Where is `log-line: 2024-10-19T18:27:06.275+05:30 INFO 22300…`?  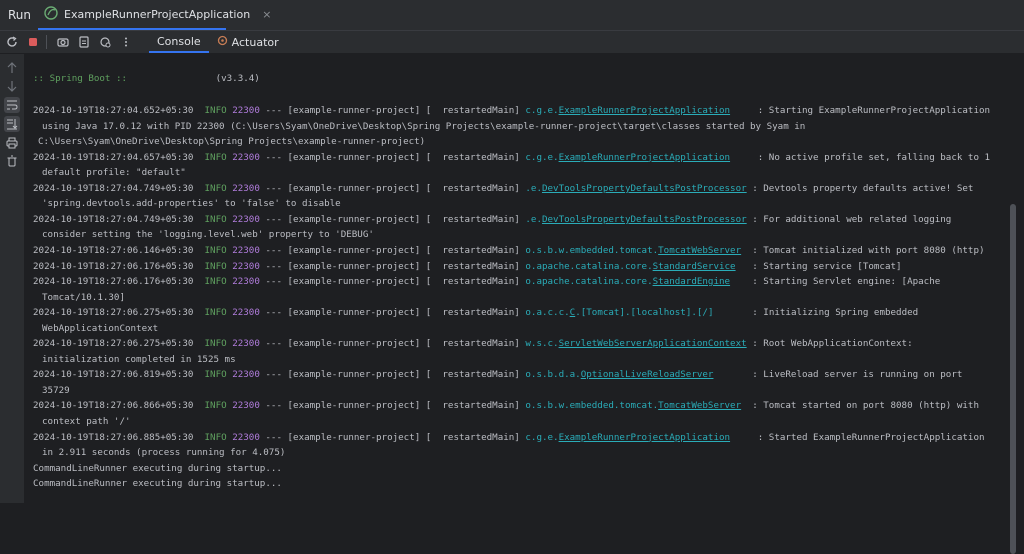
log-line: 2024-10-19T18:27:06.275+05:30 INFO 22300… is located at coordinates (473, 343).